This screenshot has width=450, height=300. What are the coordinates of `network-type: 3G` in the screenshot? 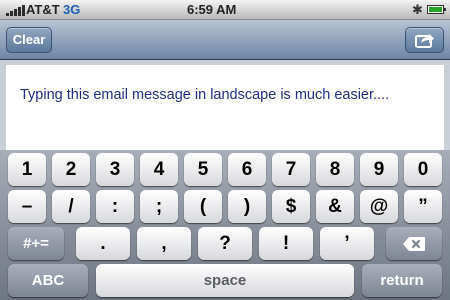 It's located at (72, 9).